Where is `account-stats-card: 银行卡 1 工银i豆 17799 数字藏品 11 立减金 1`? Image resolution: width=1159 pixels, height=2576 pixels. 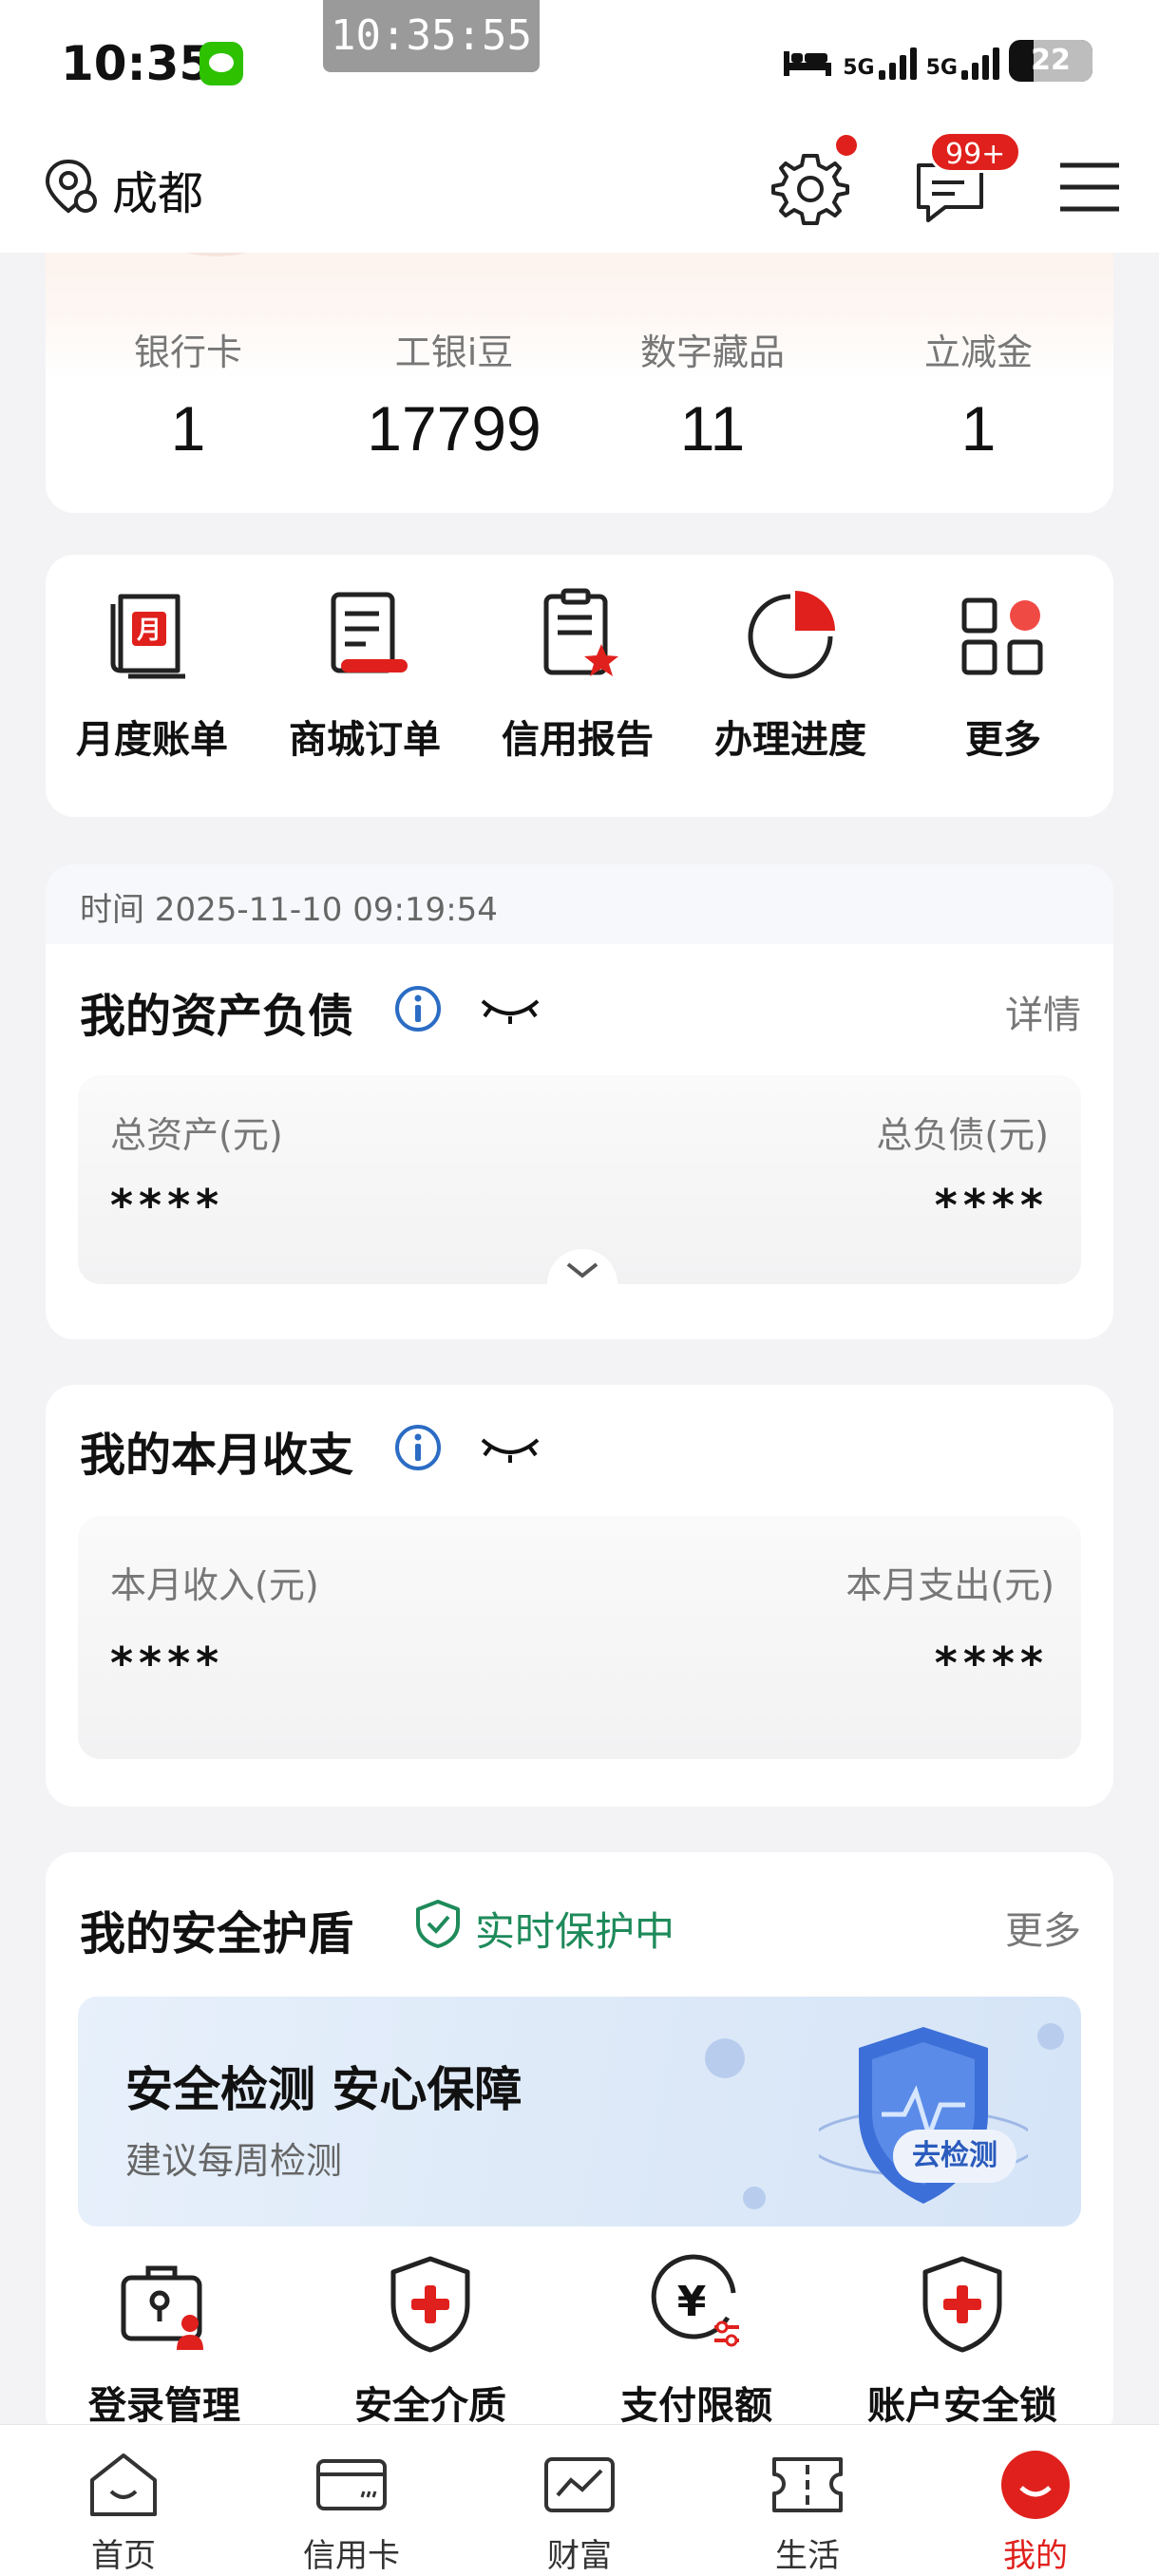
account-stats-card: 银行卡 1 工银i豆 17799 数字藏品 11 立减金 1 is located at coordinates (579, 365).